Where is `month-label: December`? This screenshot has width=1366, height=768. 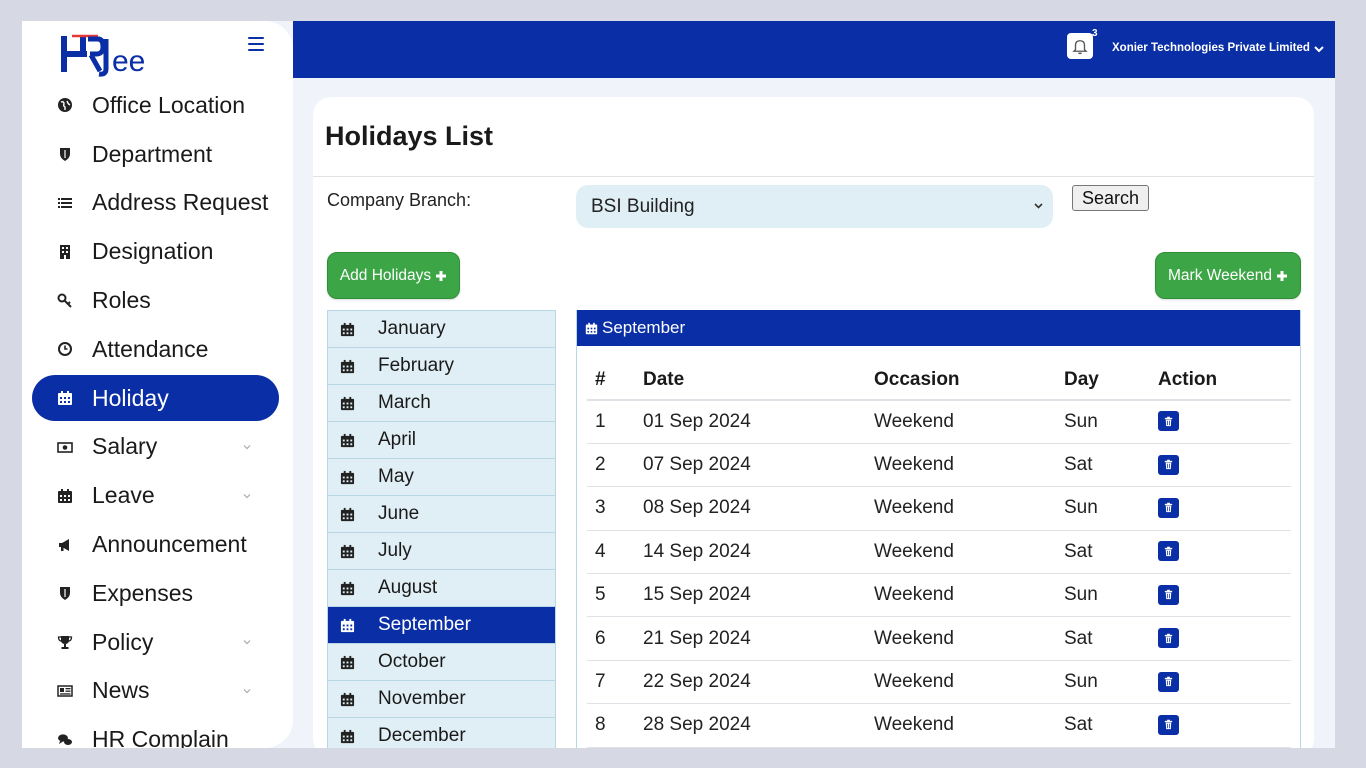
month-label: December is located at coordinates (422, 735).